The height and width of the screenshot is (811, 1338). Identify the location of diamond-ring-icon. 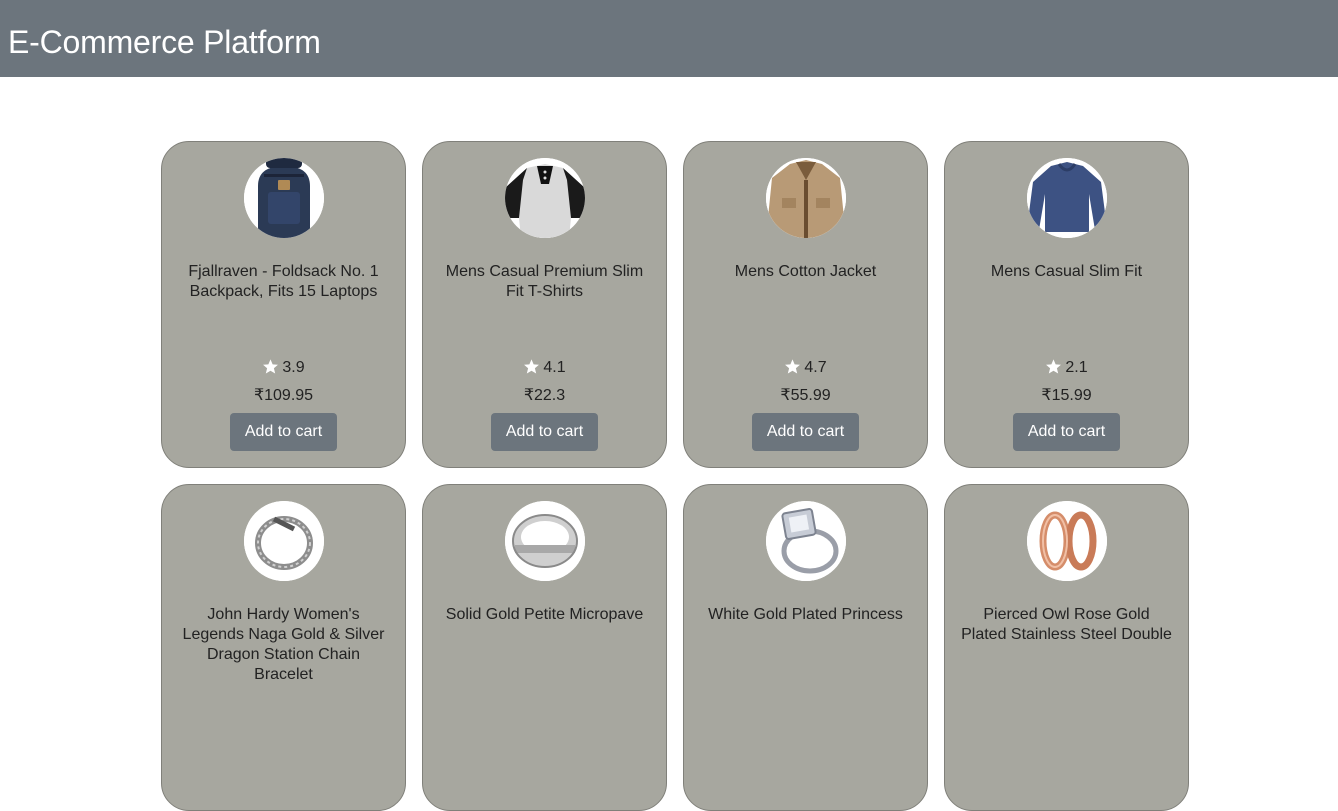
(806, 541).